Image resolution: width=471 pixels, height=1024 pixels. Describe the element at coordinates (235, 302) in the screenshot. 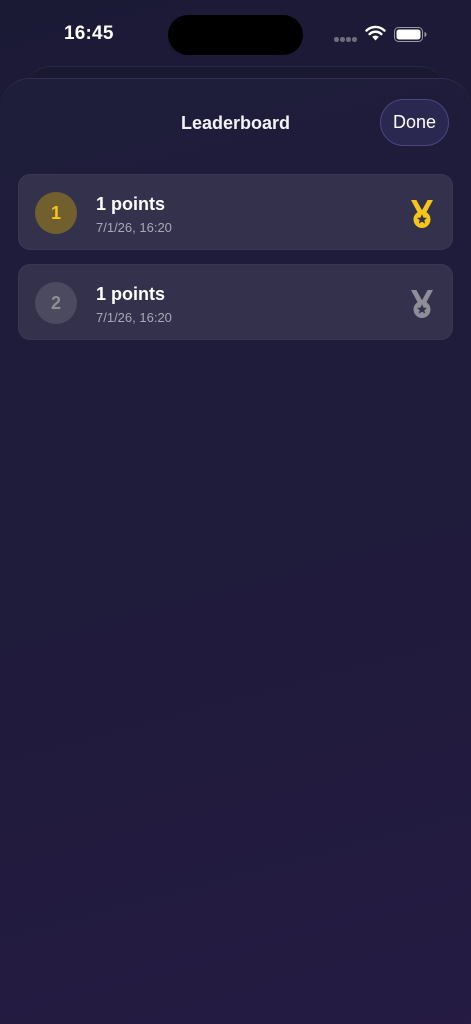

I see `leaderboard-row-2: 2 1 points 7/1/26, 16:20` at that location.